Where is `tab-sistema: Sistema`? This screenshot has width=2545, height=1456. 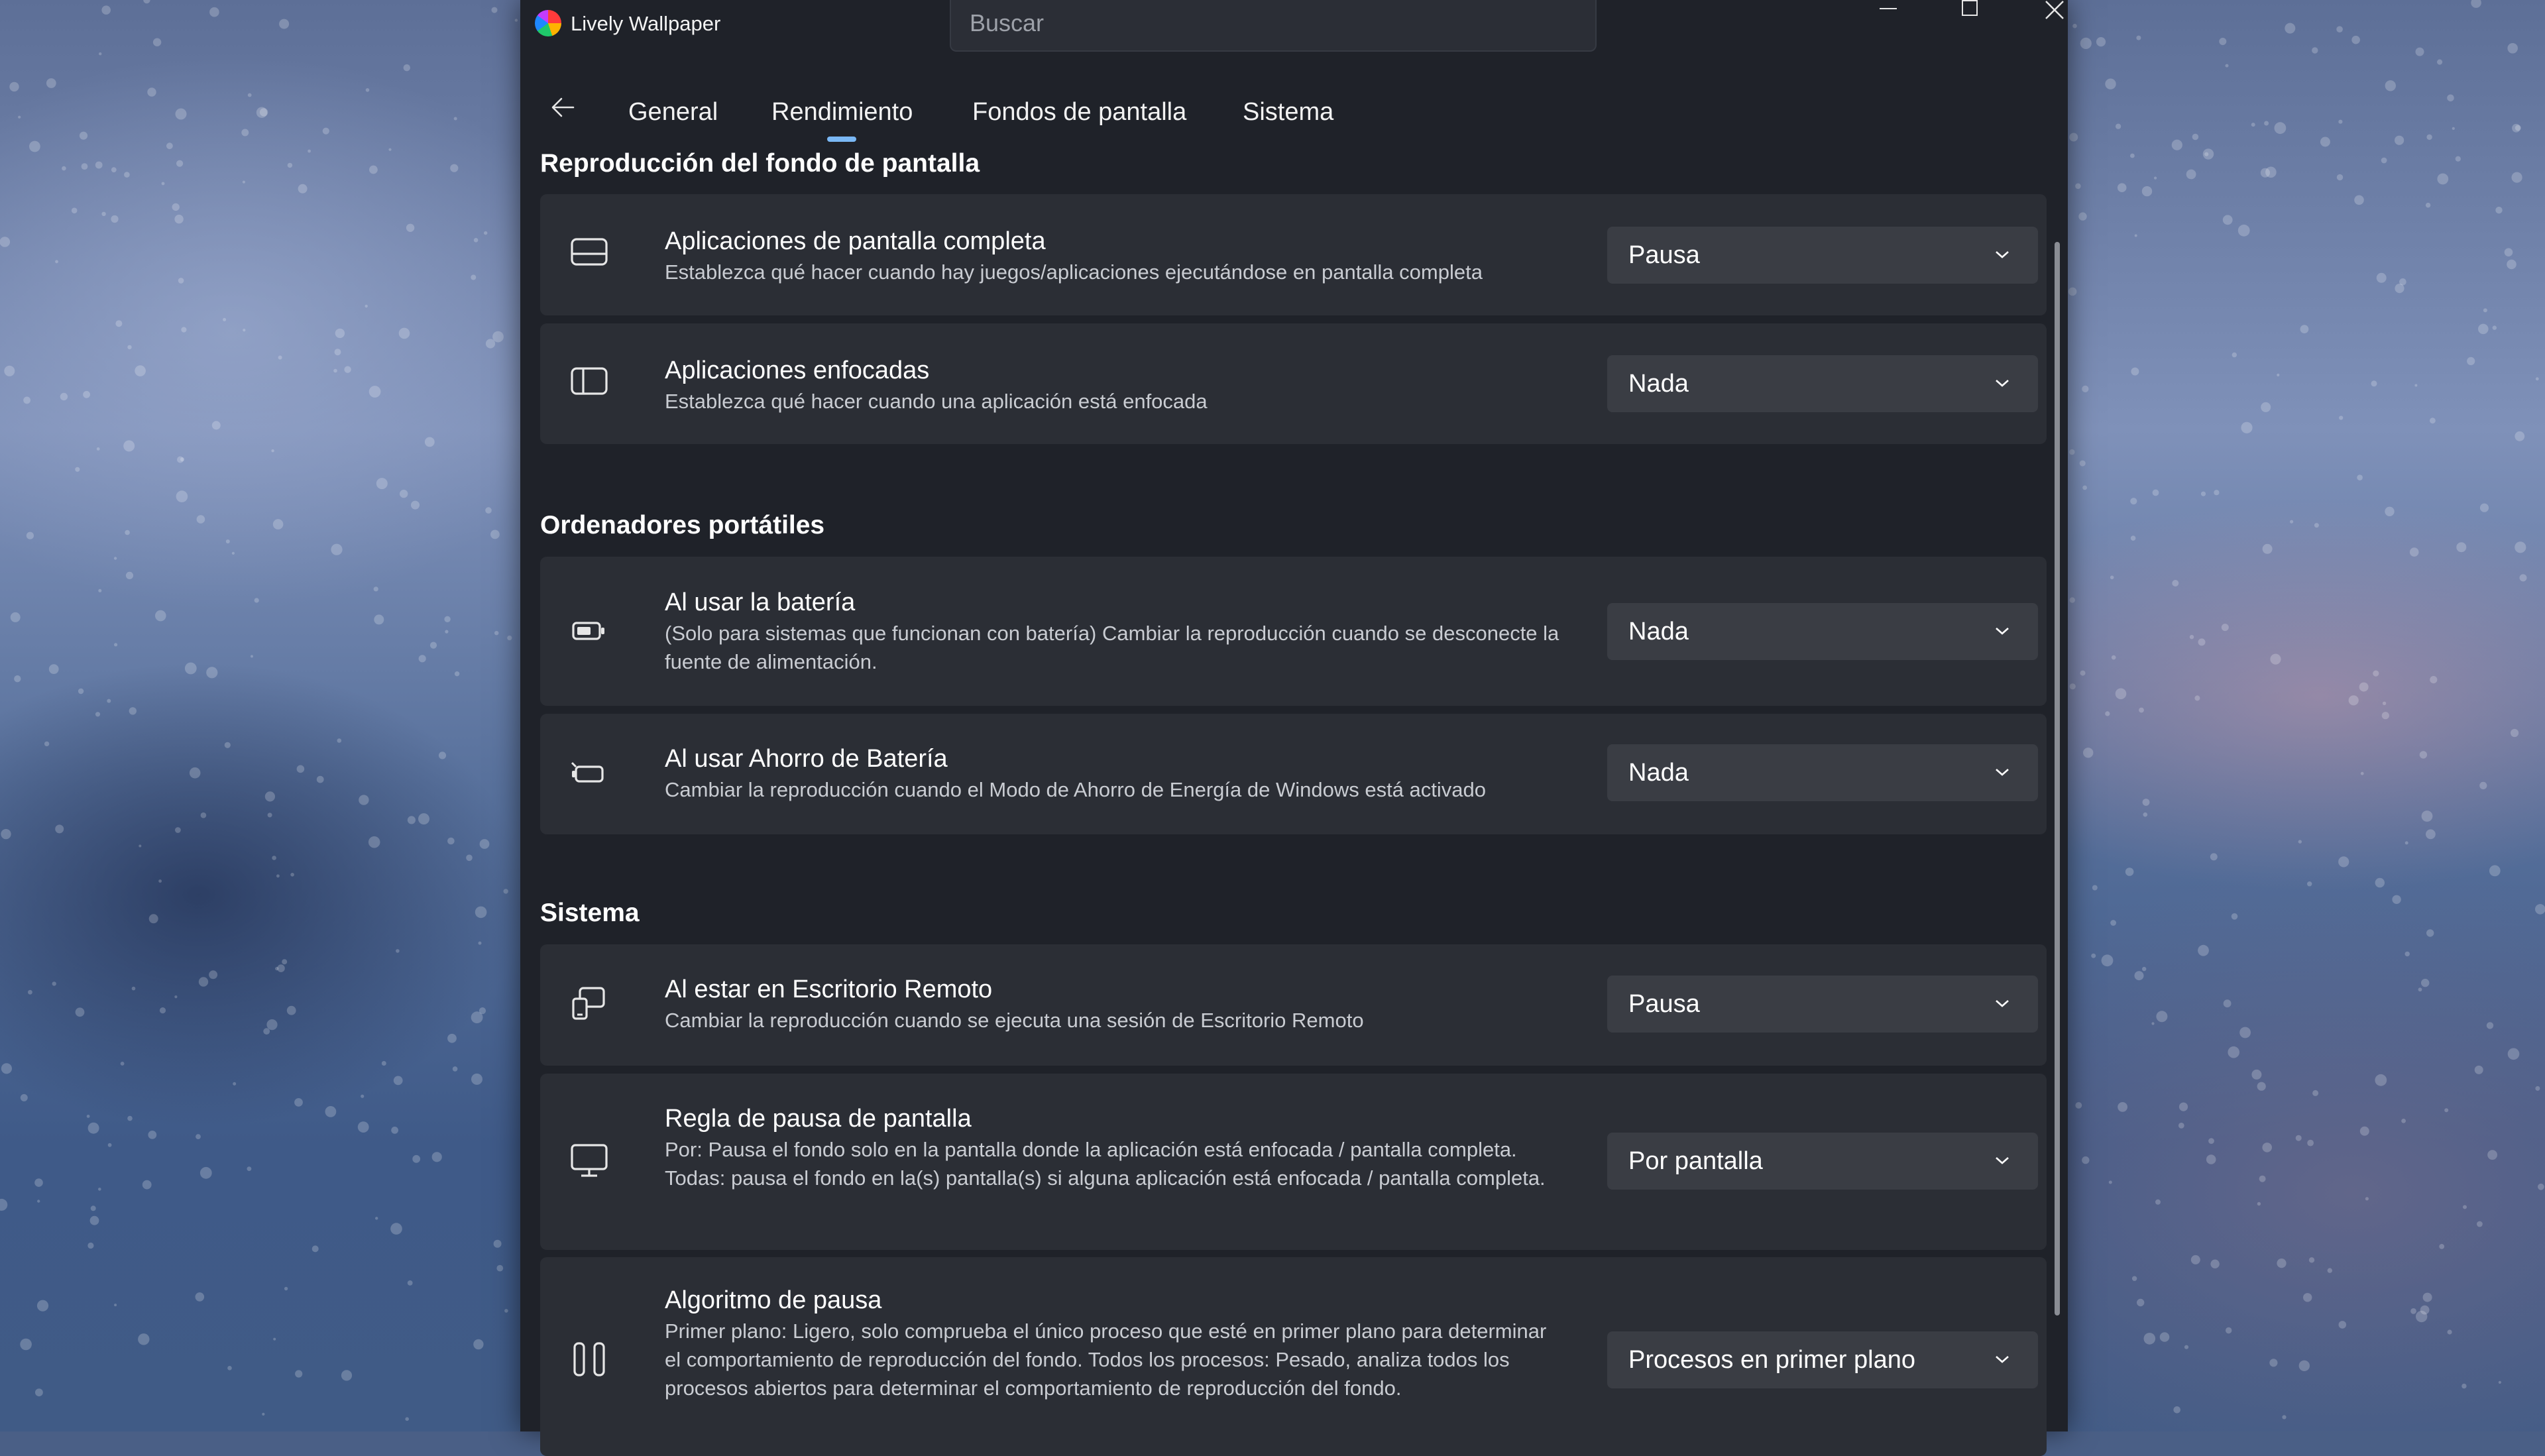
tab-sistema: Sistema is located at coordinates (1288, 112).